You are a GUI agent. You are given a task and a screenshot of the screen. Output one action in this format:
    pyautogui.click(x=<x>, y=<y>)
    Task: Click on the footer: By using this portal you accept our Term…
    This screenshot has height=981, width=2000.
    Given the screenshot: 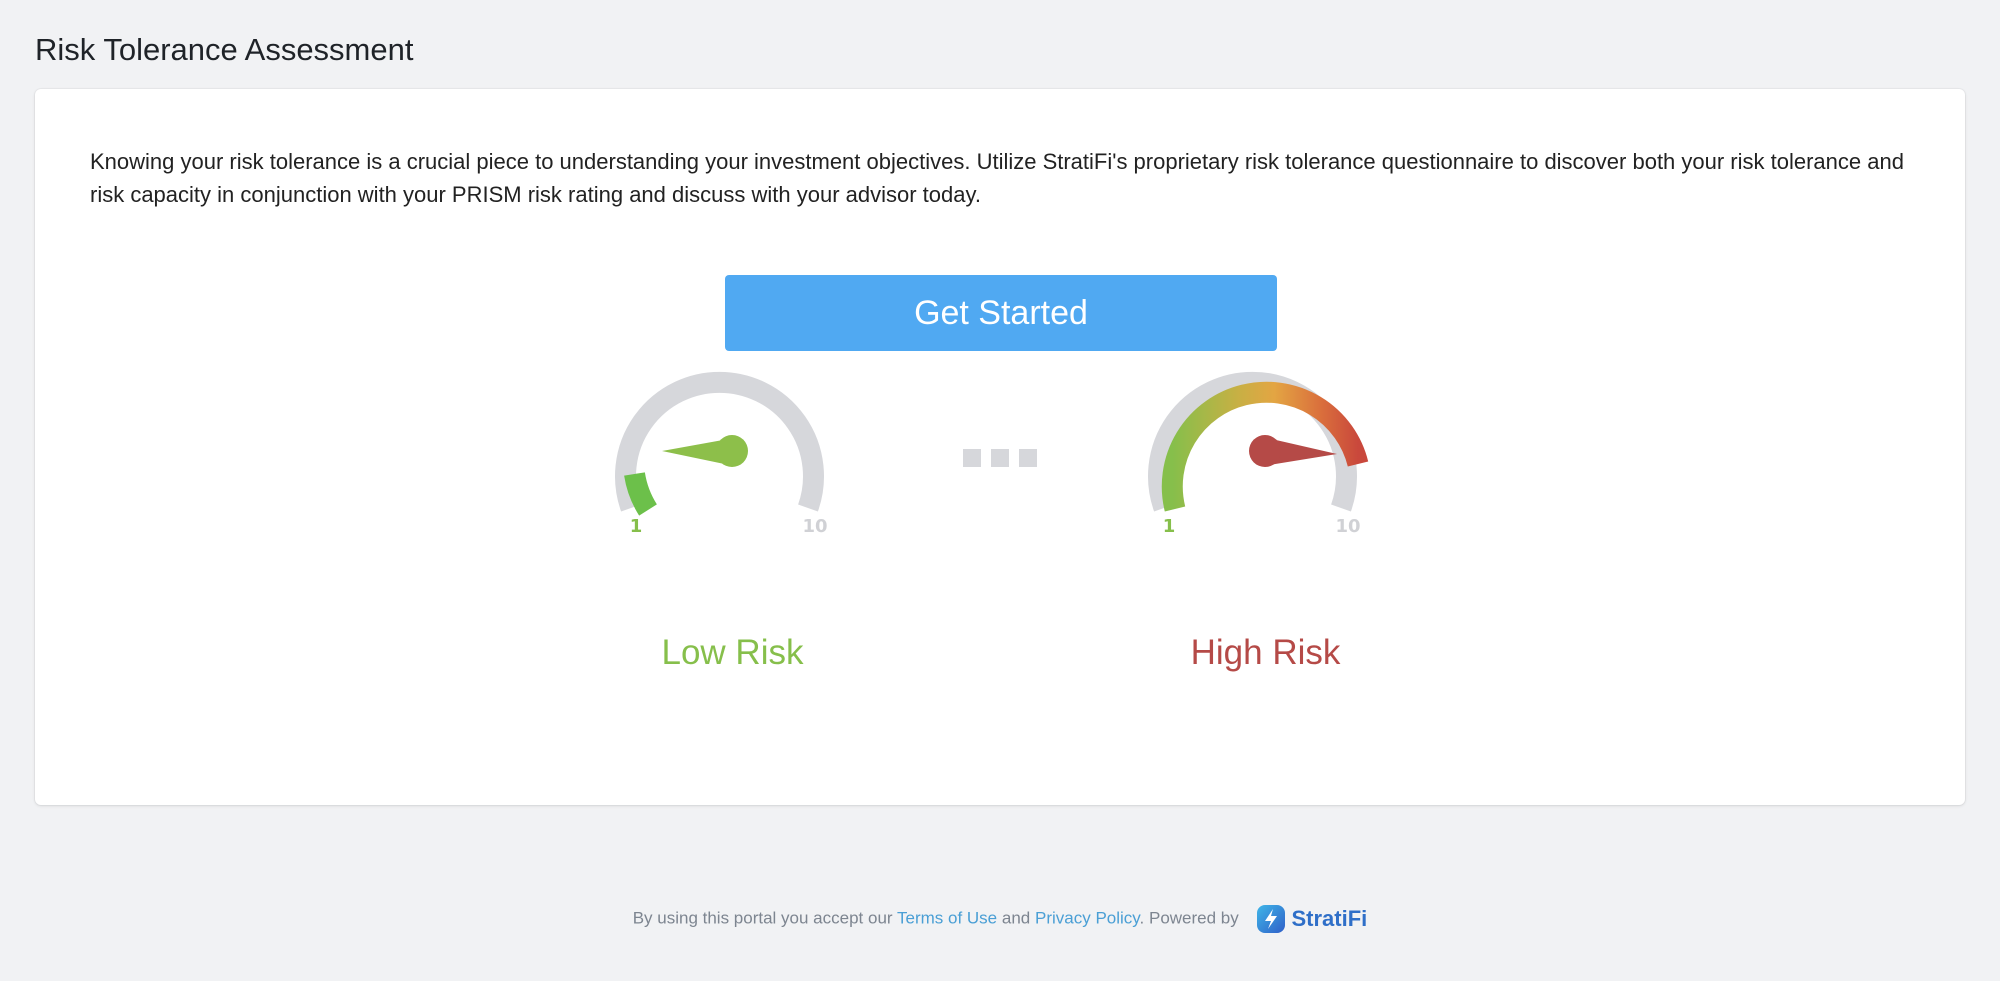 What is the action you would take?
    pyautogui.click(x=1000, y=919)
    